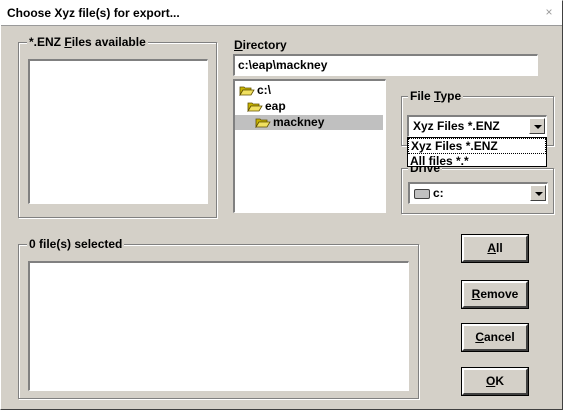 This screenshot has height=410, width=563. I want to click on directory-tree: c:\ eap mackney, so click(309, 146).